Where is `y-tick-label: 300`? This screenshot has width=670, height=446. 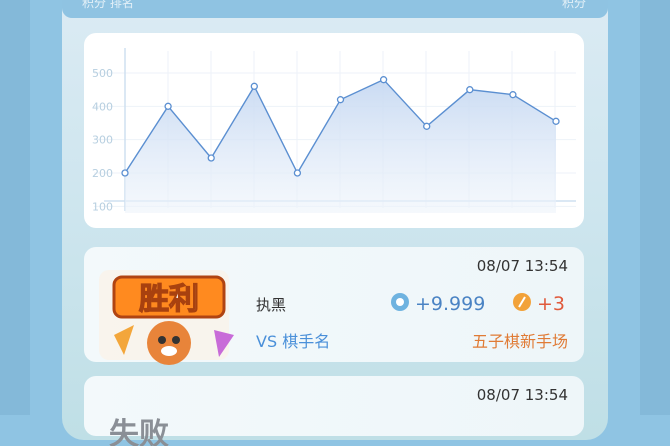
y-tick-label: 300 is located at coordinates (102, 140).